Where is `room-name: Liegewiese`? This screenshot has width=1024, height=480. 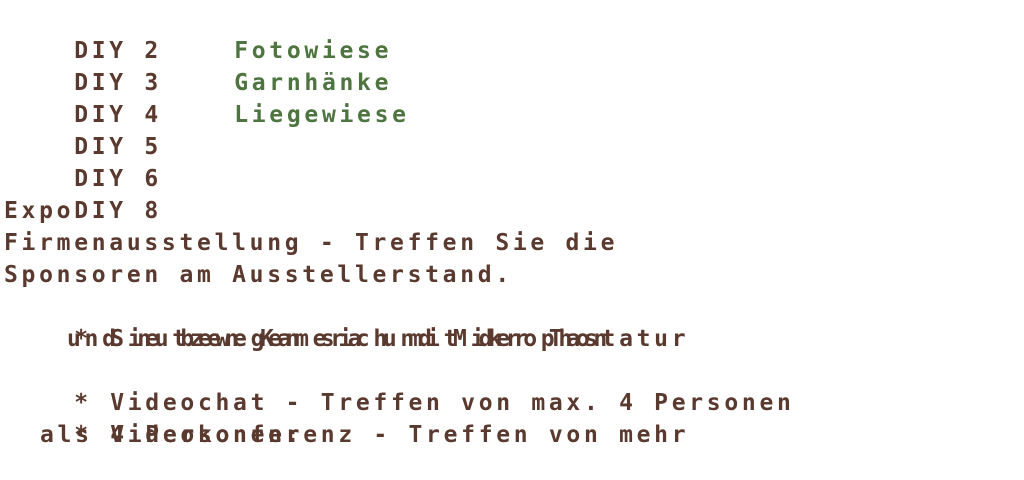 room-name: Liegewiese is located at coordinates (322, 115).